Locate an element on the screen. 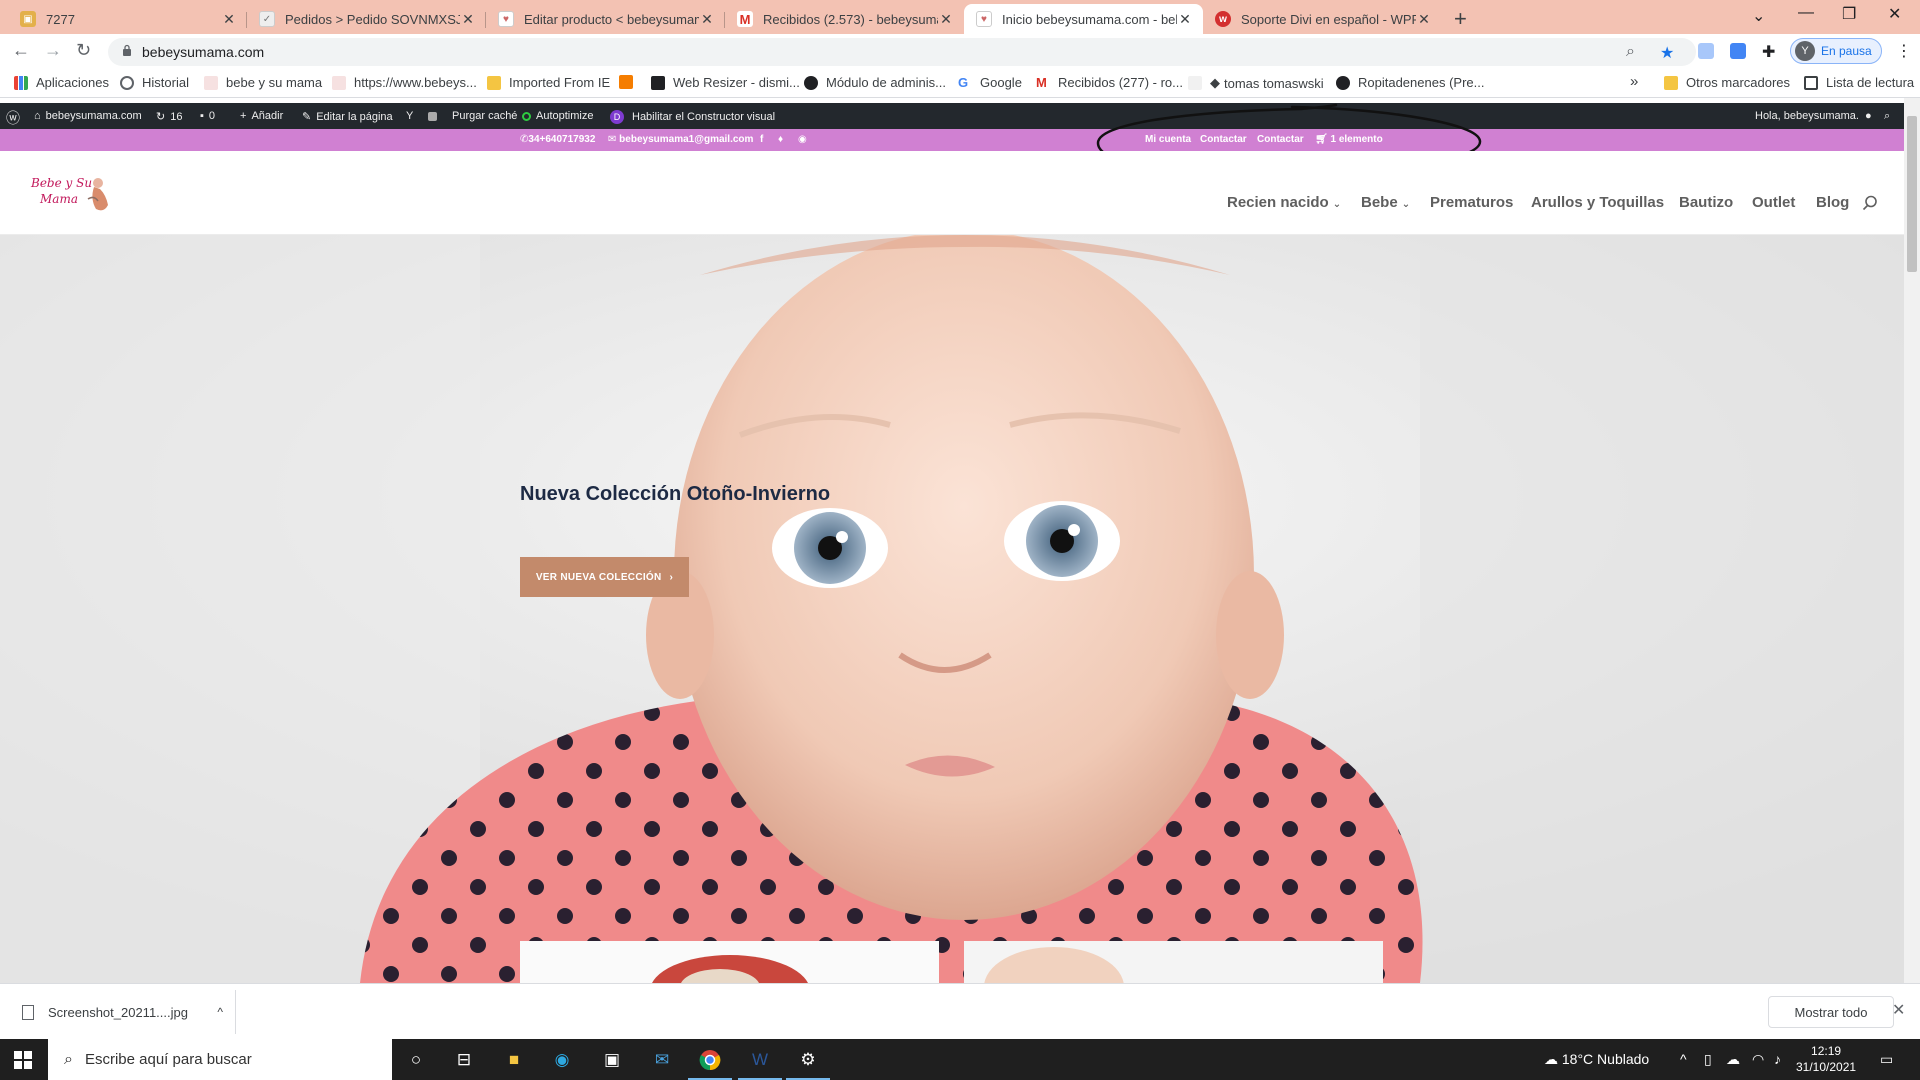  tab-pedidos: ✓ Pedidos > Pedido SOVNMXSJB d ✕ is located at coordinates (366, 19).